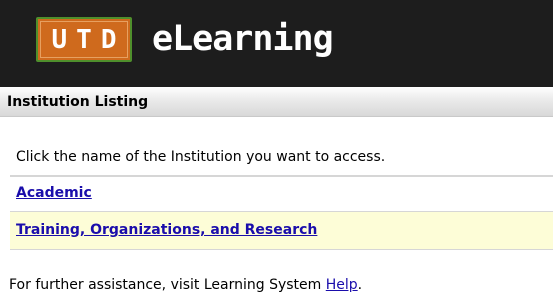  What do you see at coordinates (166, 230) in the screenshot?
I see `institution-link-training: Training, Organizations, and Research` at bounding box center [166, 230].